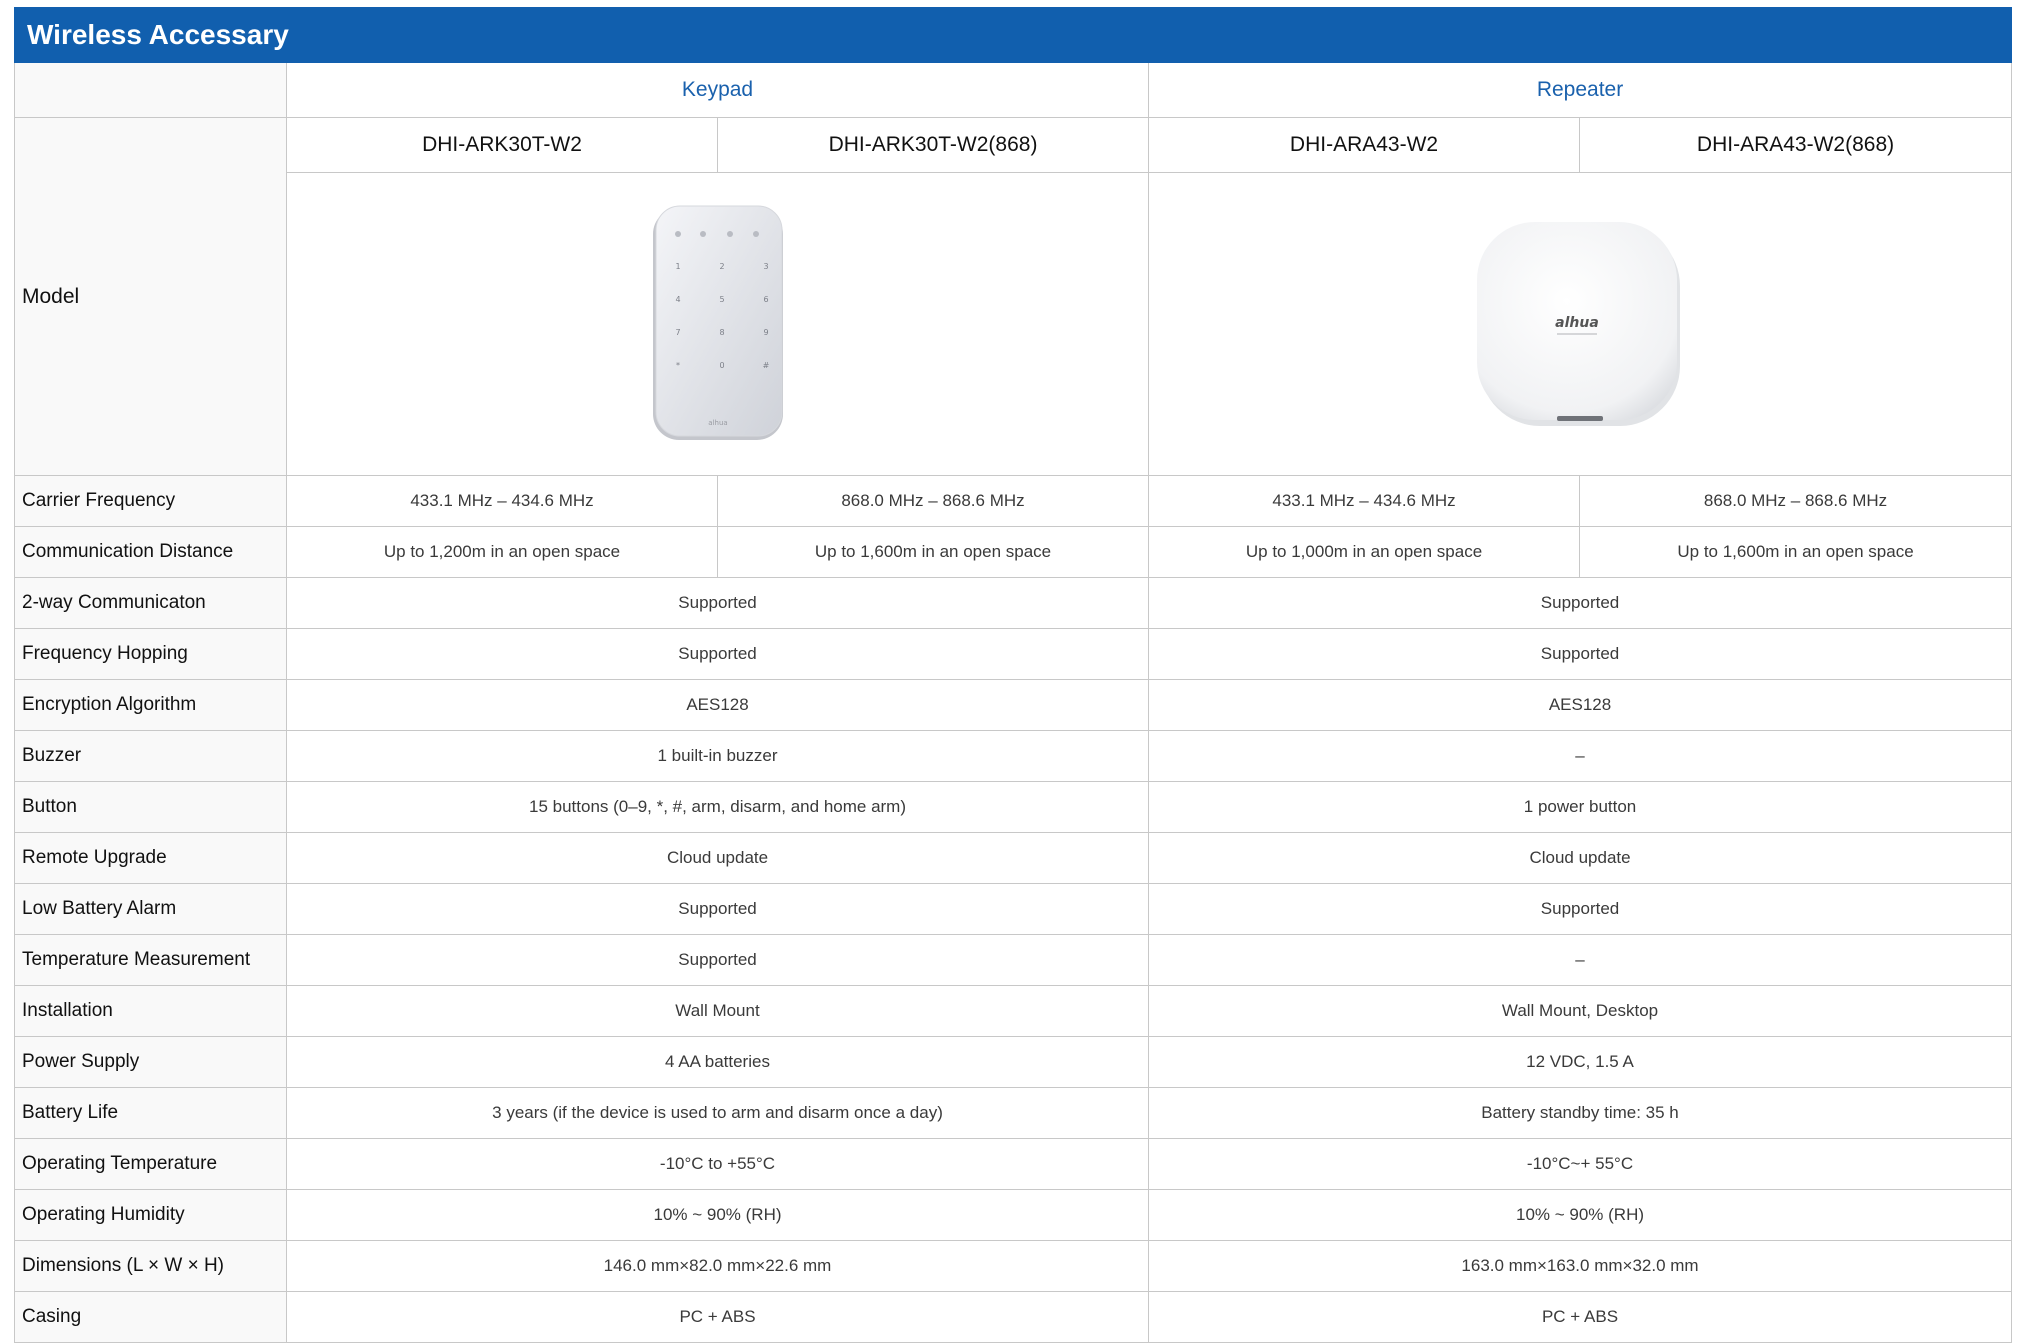  Describe the element at coordinates (1580, 807) in the screenshot. I see `repeater-value: 1 power button` at that location.